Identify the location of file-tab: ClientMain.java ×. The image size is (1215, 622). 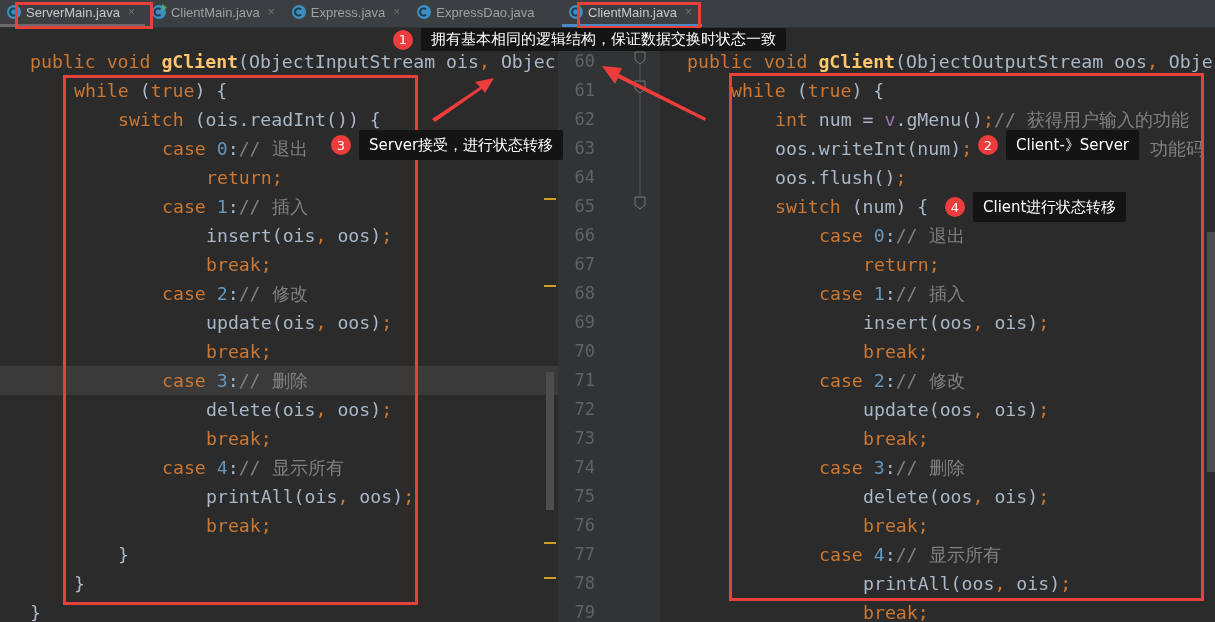
(214, 13).